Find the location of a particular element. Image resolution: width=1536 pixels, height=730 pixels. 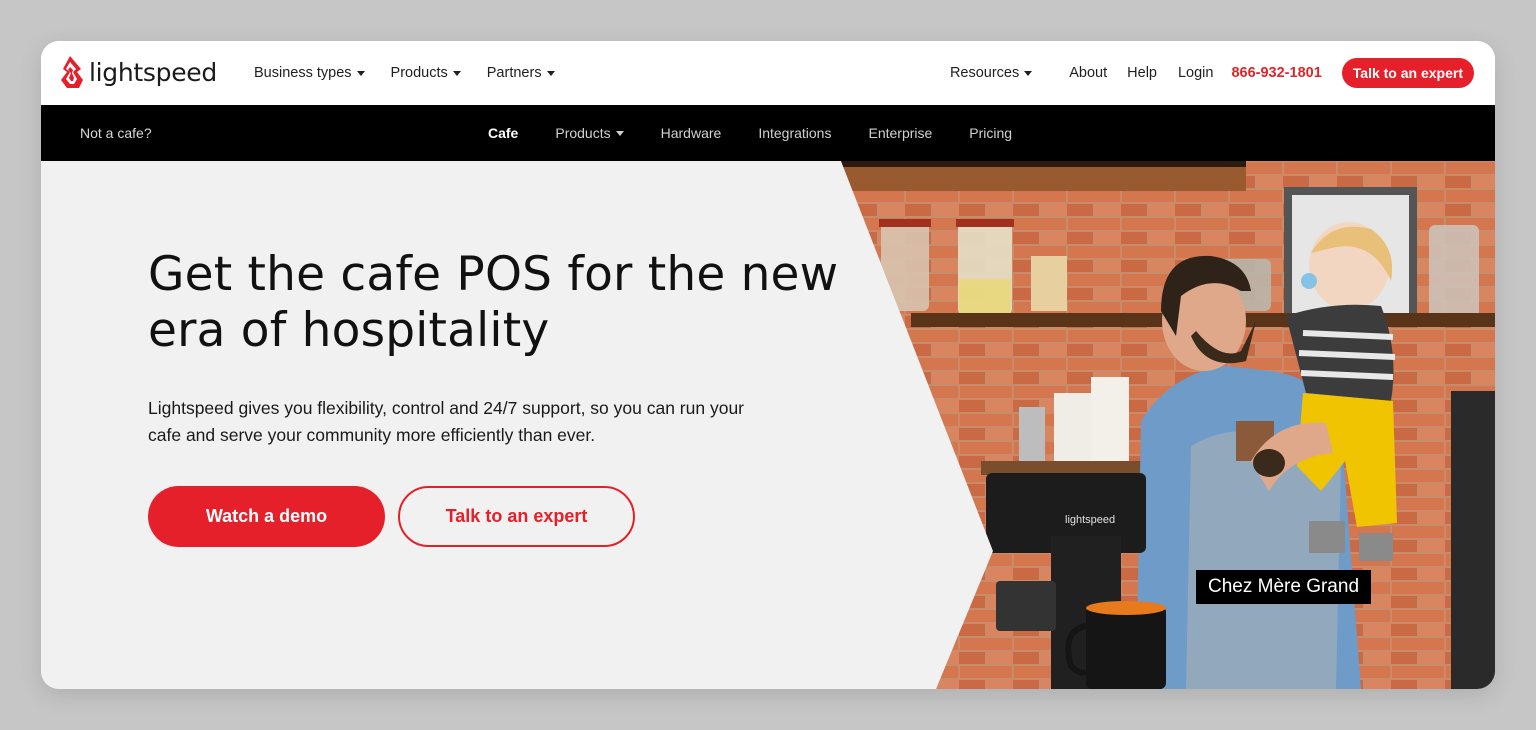

brand-name: lightspeed is located at coordinates (153, 72).